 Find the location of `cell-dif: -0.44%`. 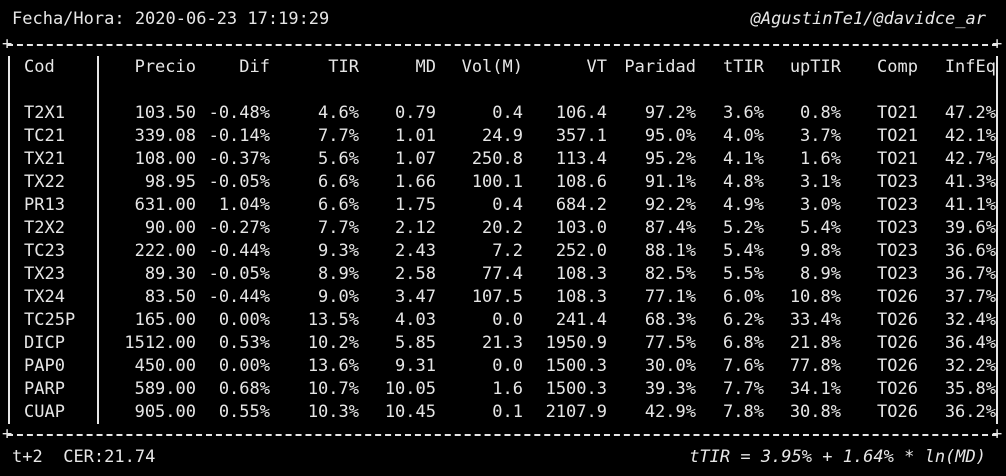

cell-dif: -0.44% is located at coordinates (239, 297).